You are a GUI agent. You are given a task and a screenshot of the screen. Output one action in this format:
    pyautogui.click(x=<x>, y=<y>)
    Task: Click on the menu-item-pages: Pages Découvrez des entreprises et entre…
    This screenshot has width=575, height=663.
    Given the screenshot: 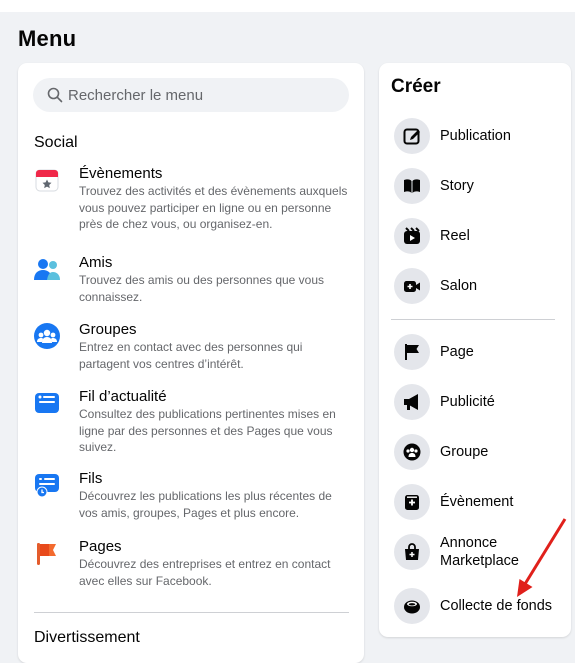 What is the action you would take?
    pyautogui.click(x=193, y=567)
    